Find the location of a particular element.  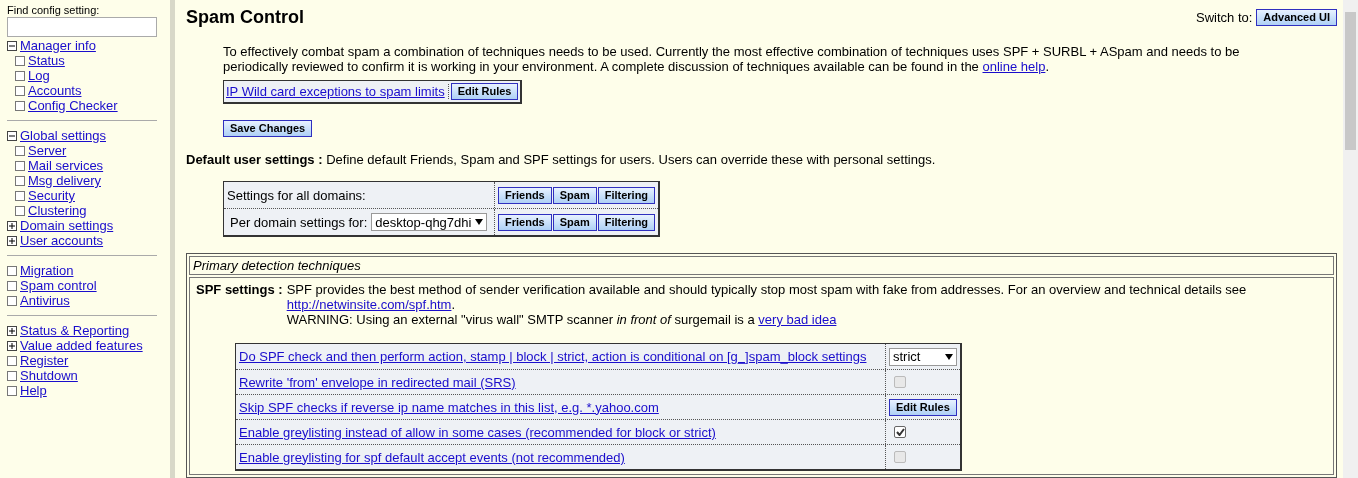

settings-label: Per domain settings for: is located at coordinates (298, 222).